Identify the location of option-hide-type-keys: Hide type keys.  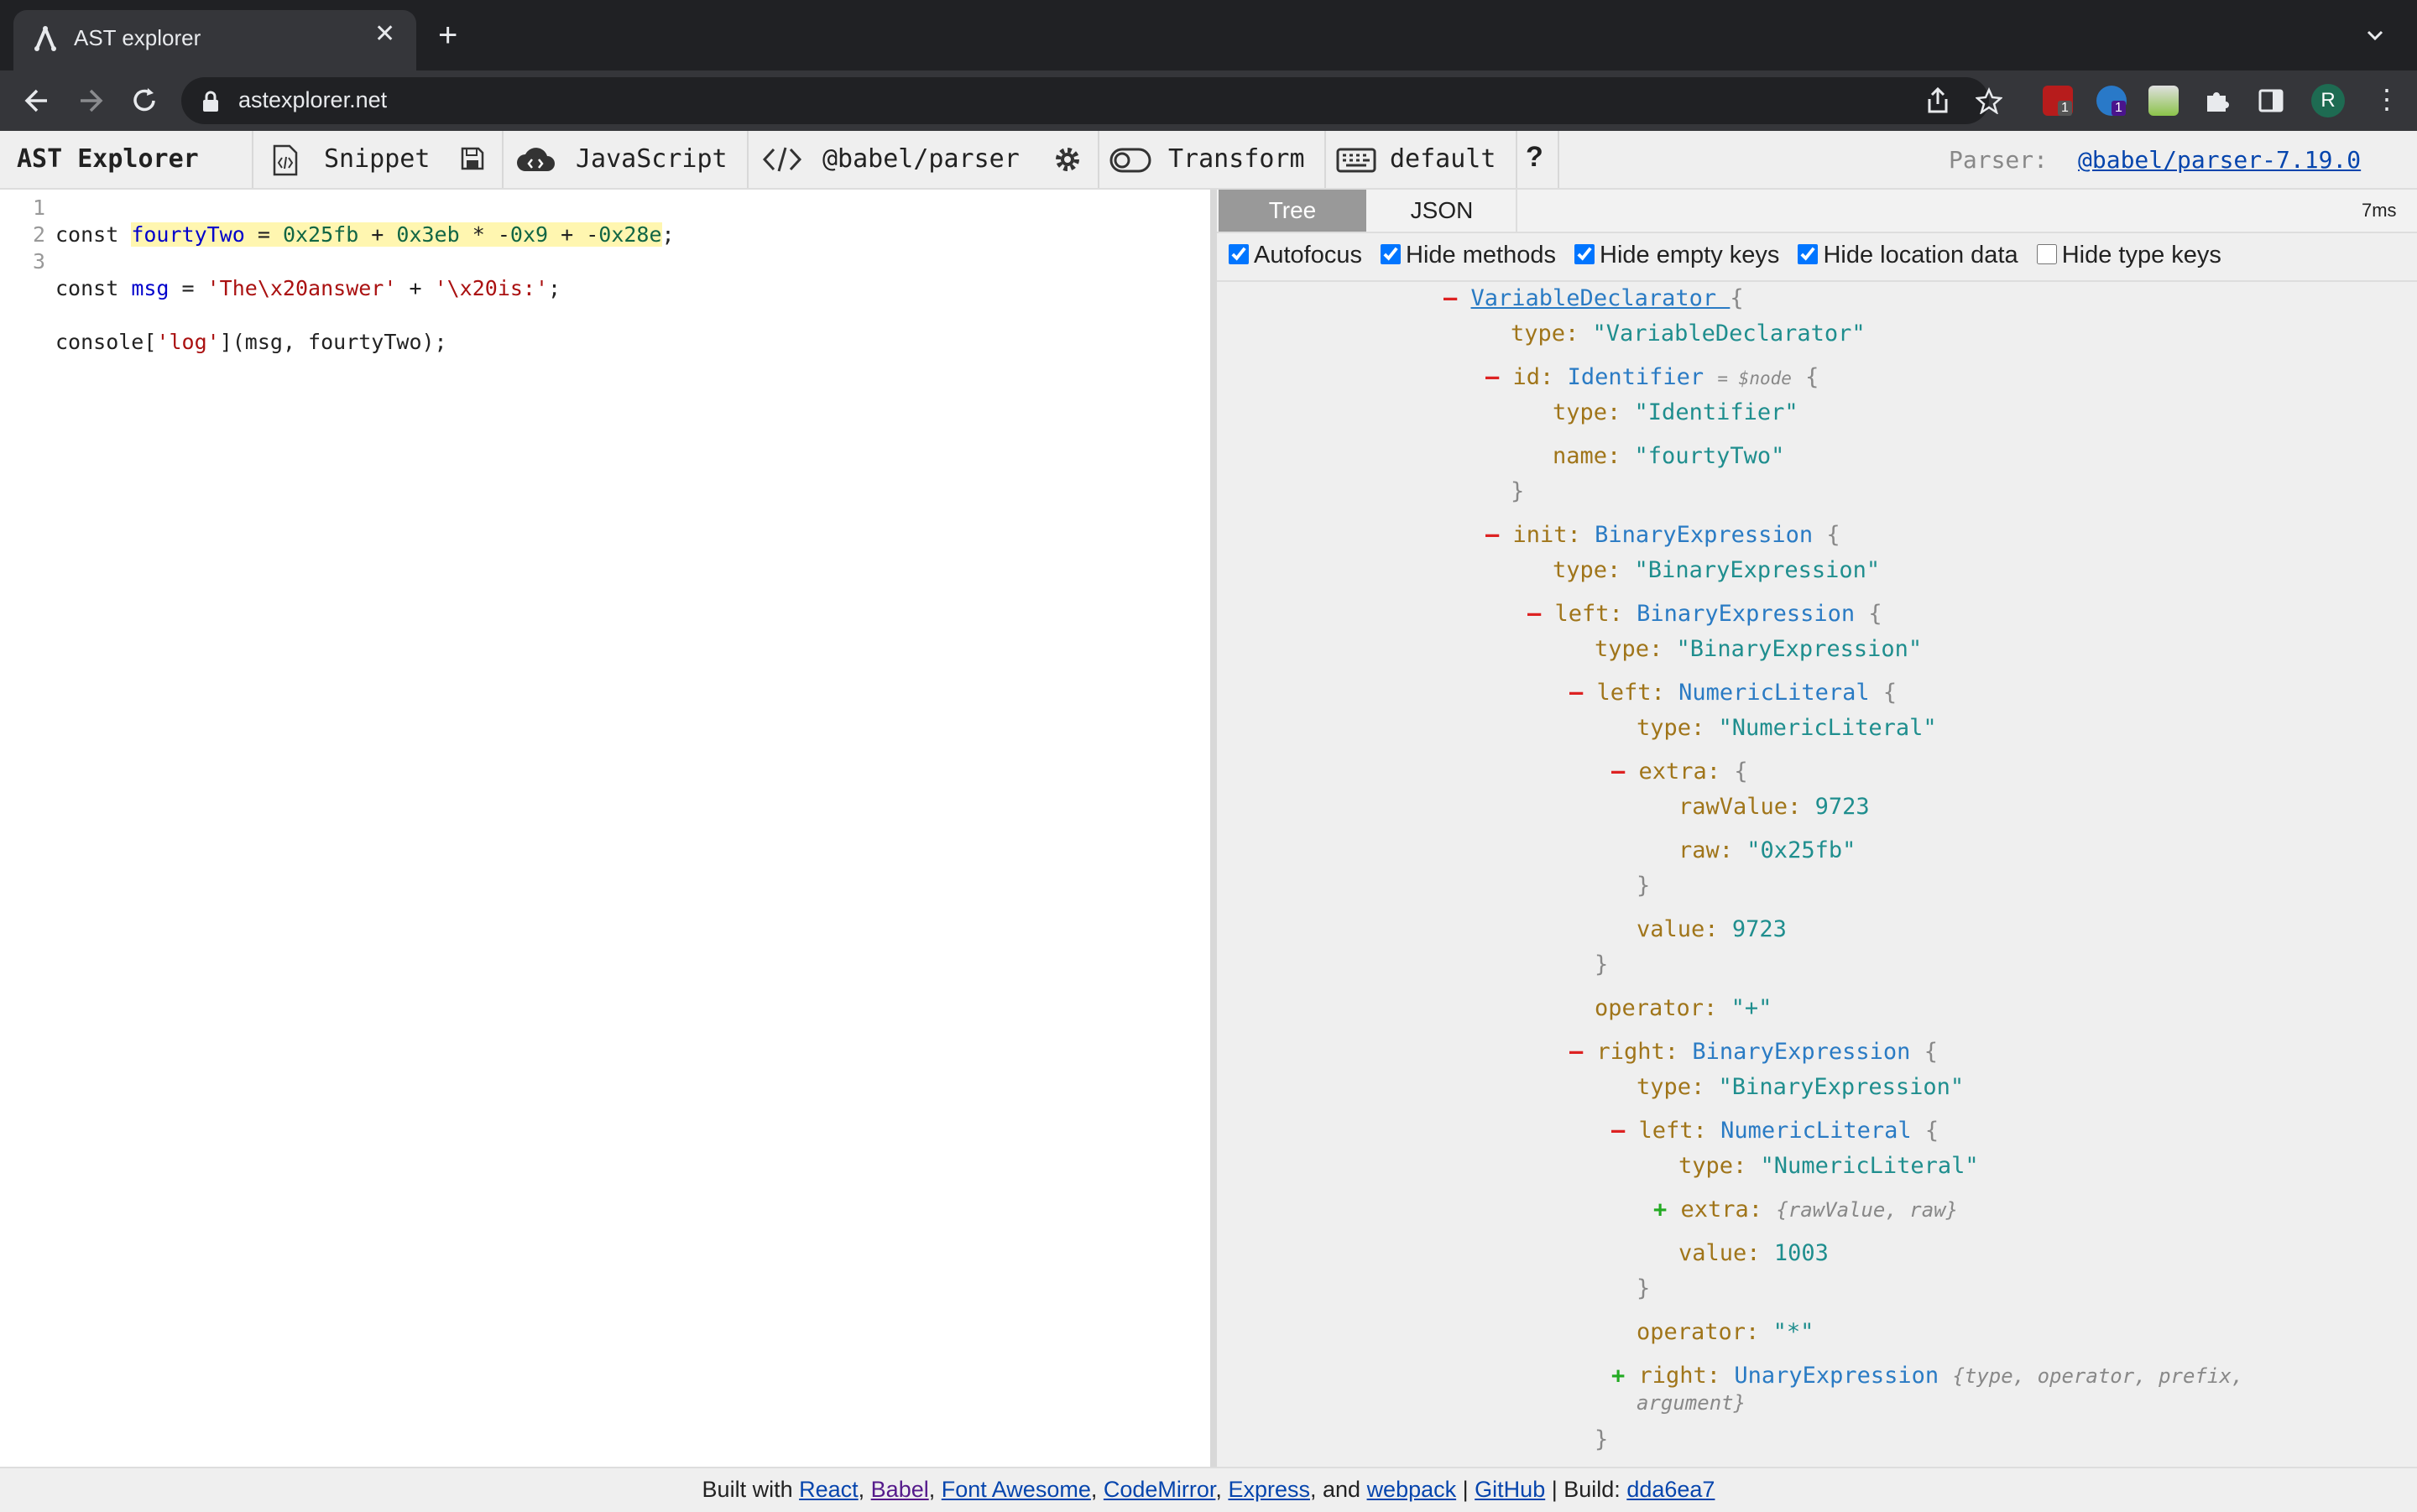
(2128, 255).